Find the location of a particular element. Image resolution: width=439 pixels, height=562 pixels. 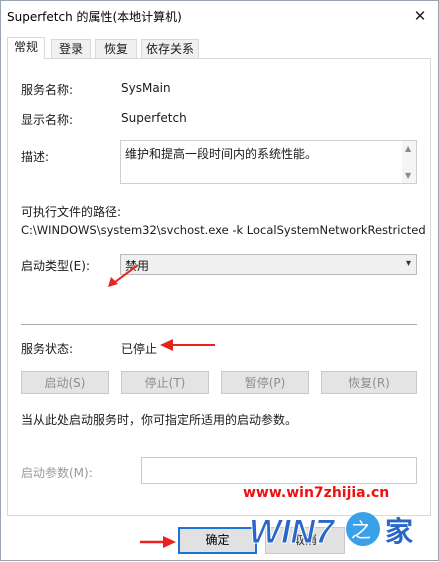

tab-logon: 登录 is located at coordinates (71, 48).